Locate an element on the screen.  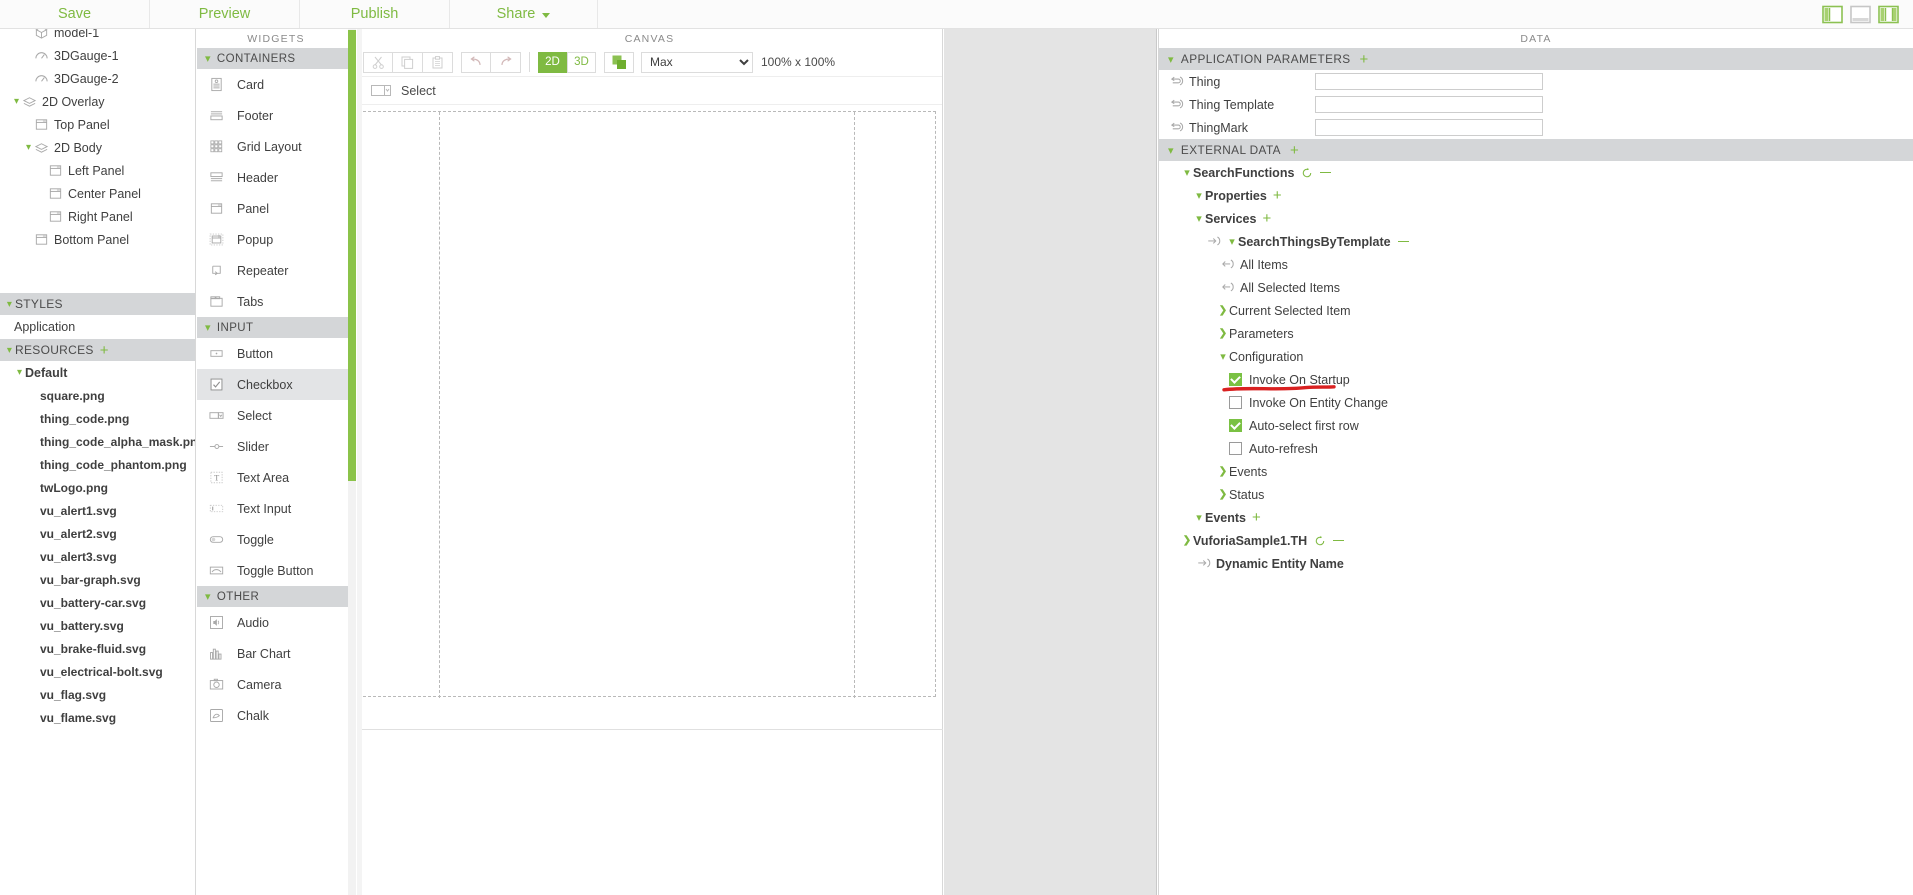
widget-item-panel: Panel is located at coordinates (276, 208).